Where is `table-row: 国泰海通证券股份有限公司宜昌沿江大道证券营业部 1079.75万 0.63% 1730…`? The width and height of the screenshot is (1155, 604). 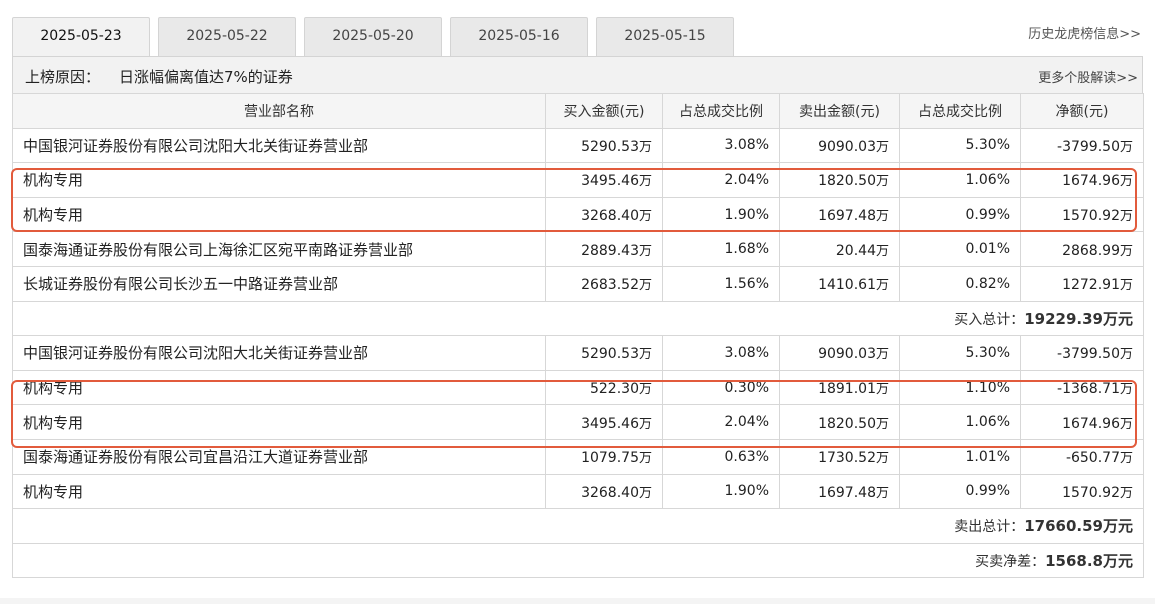 table-row: 国泰海通证券股份有限公司宜昌沿江大道证券营业部 1079.75万 0.63% 1730… is located at coordinates (578, 456).